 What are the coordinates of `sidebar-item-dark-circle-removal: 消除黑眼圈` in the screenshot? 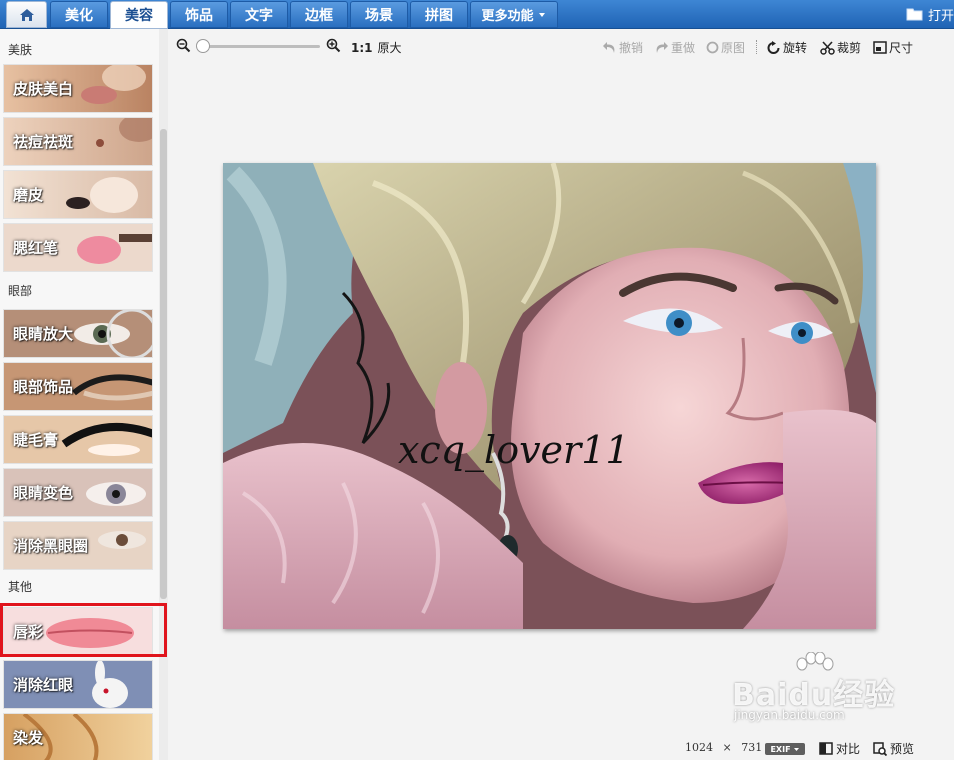 It's located at (78, 545).